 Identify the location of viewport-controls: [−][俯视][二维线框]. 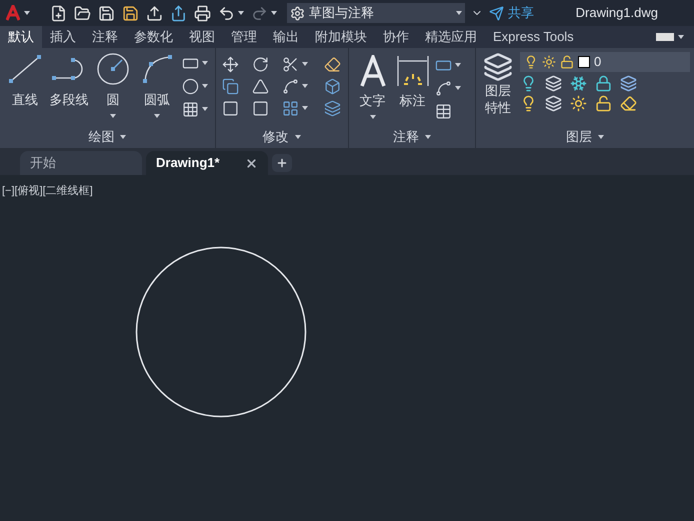
(47, 191).